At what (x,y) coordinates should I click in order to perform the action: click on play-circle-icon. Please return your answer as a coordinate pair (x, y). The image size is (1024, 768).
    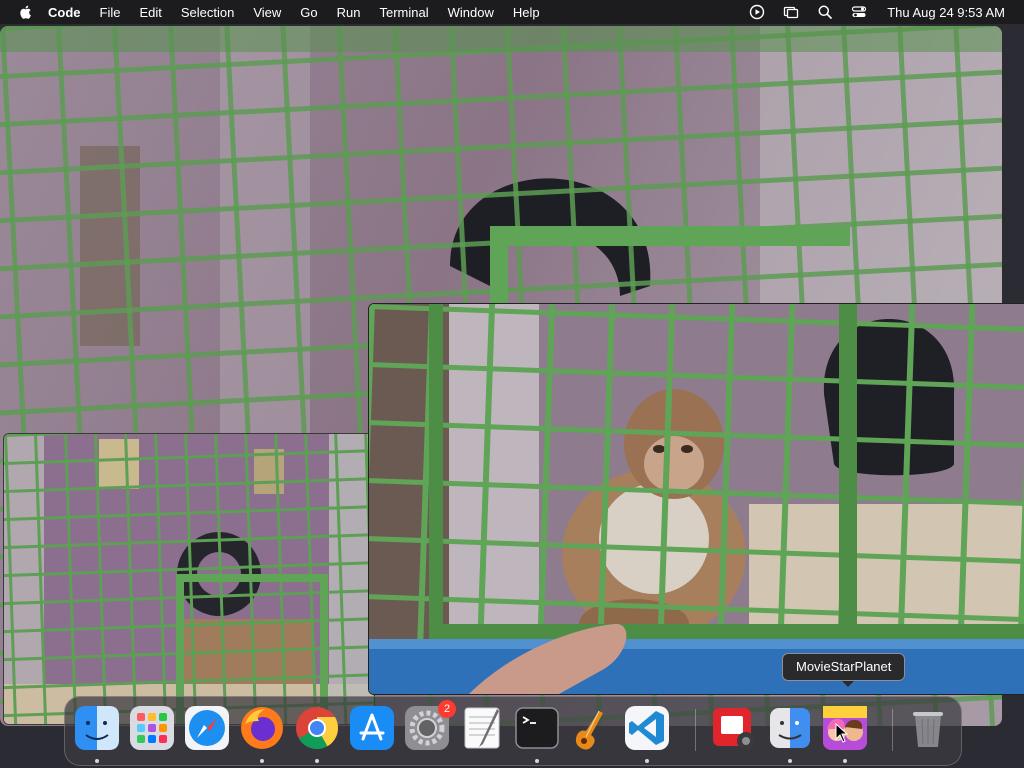
    Looking at the image, I should click on (757, 12).